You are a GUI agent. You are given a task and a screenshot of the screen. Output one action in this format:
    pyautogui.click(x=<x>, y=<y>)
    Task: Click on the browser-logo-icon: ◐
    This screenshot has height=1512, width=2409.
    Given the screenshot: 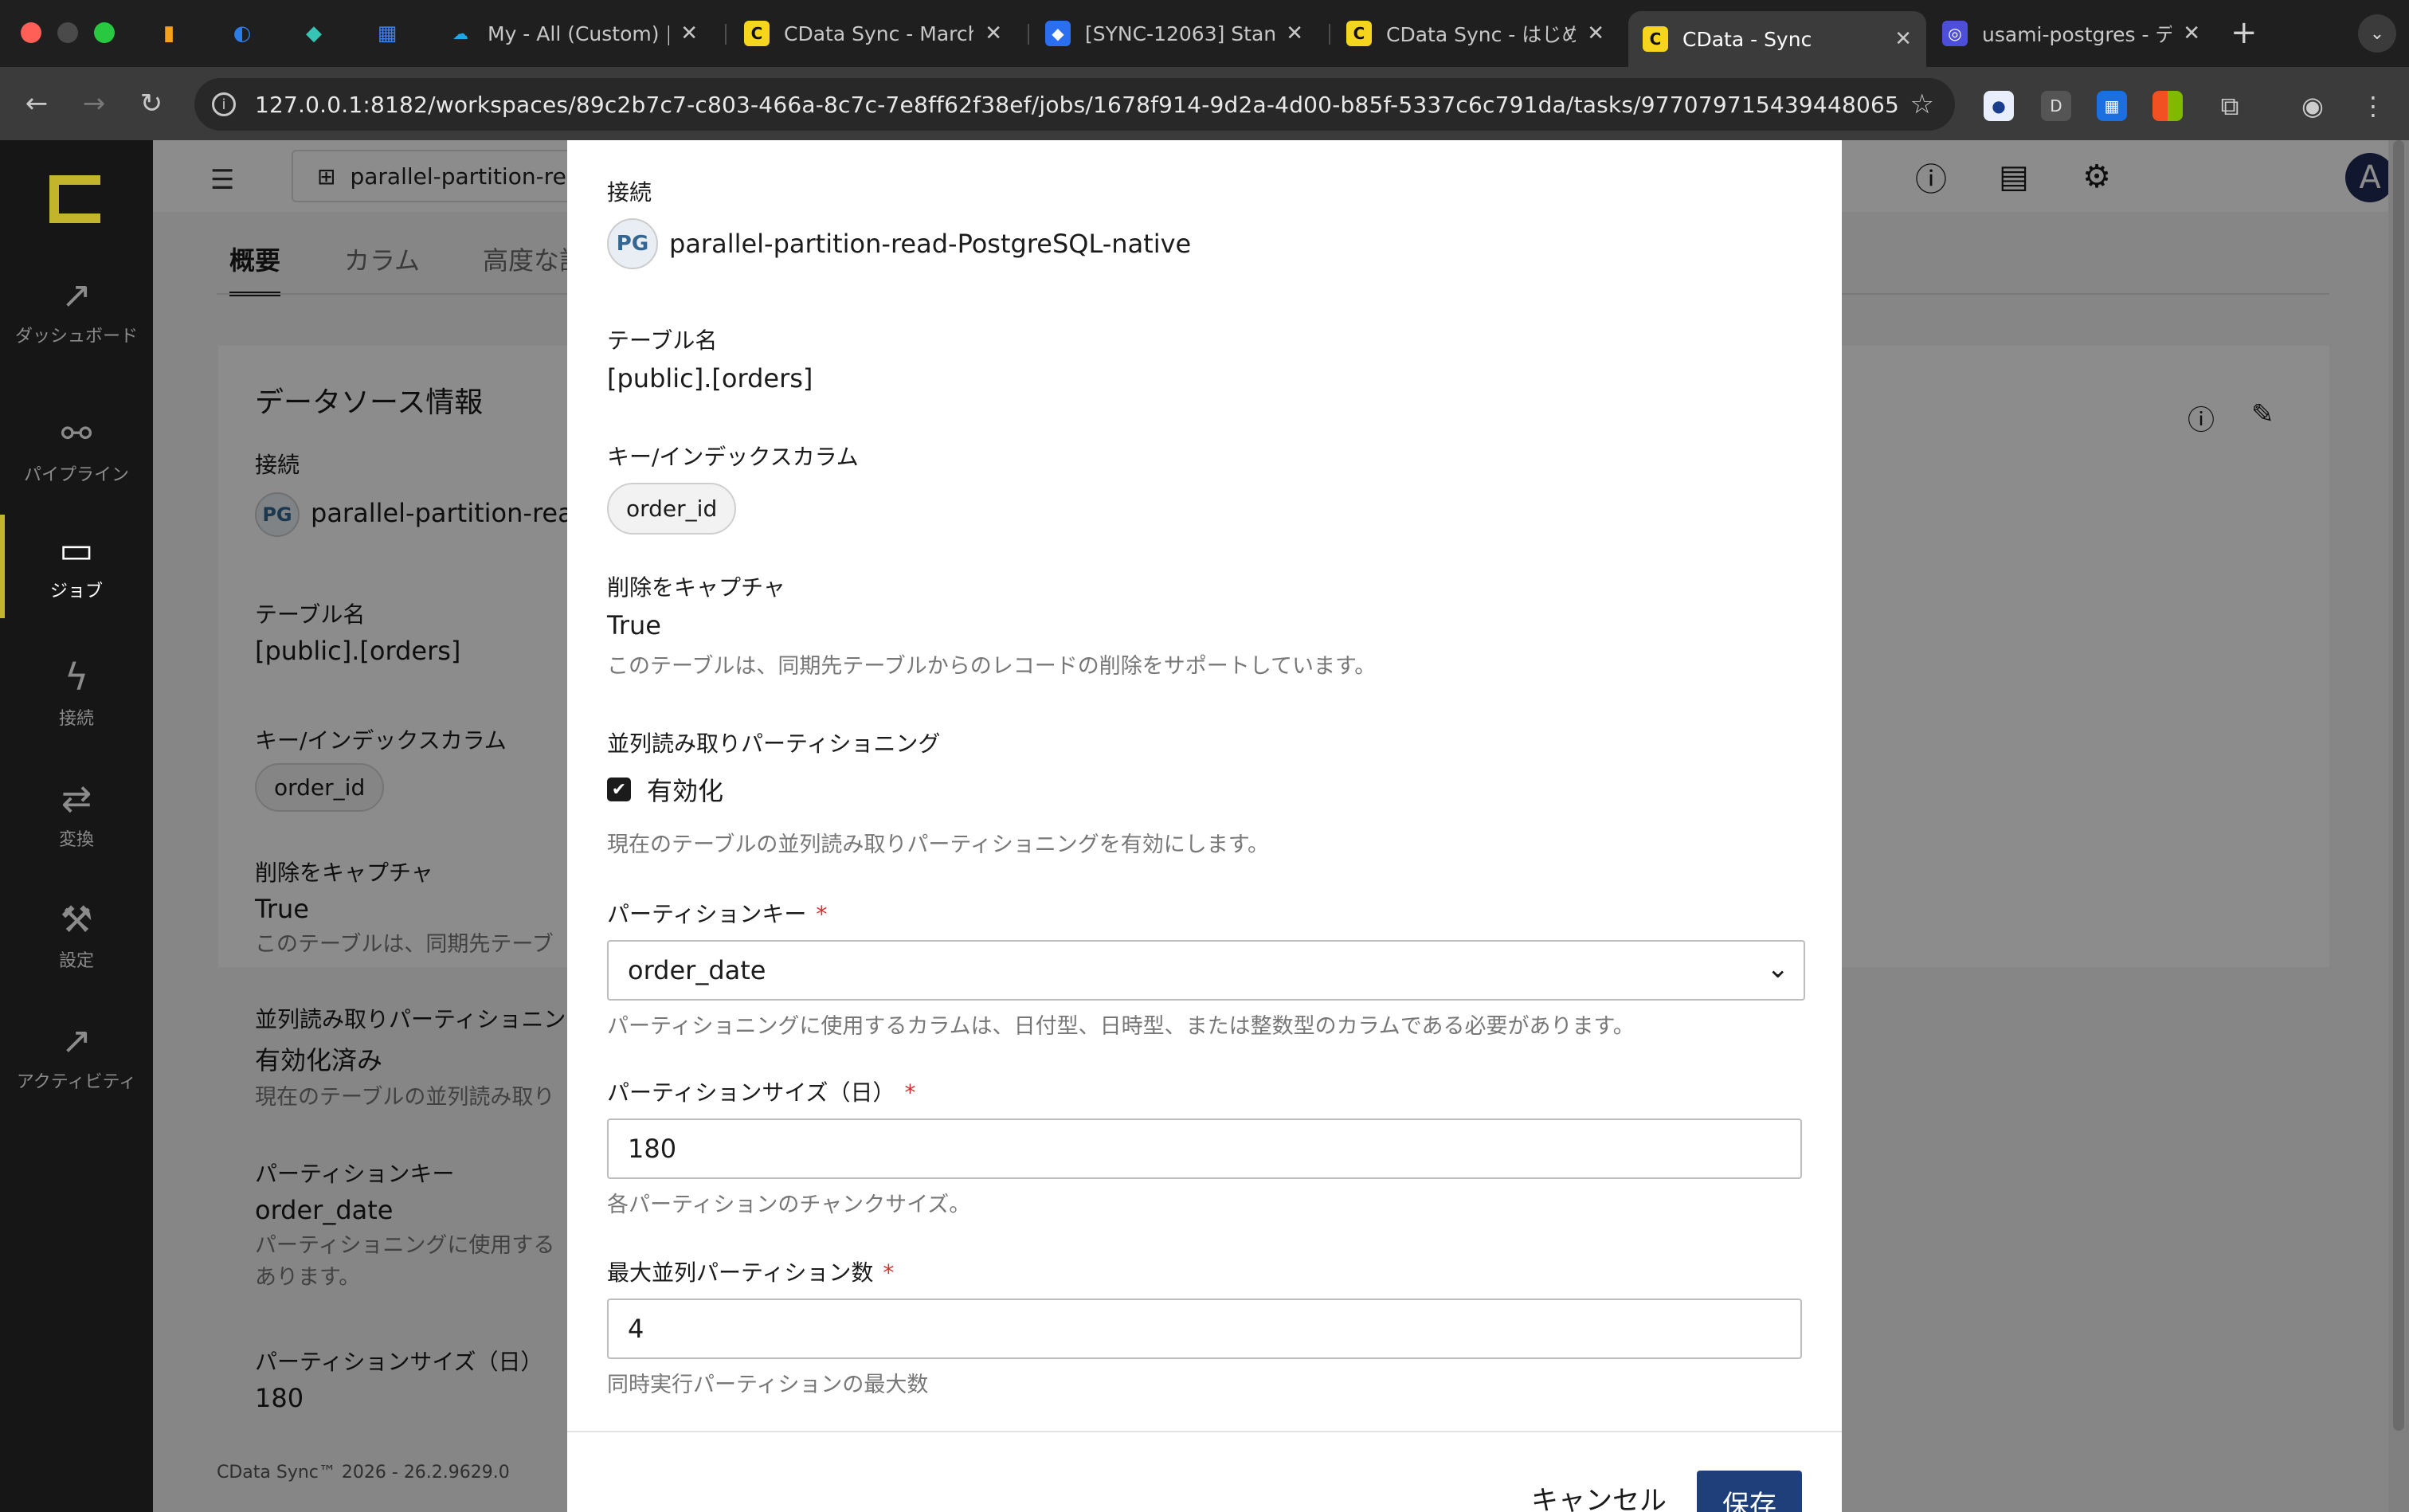 What is the action you would take?
    pyautogui.click(x=242, y=33)
    